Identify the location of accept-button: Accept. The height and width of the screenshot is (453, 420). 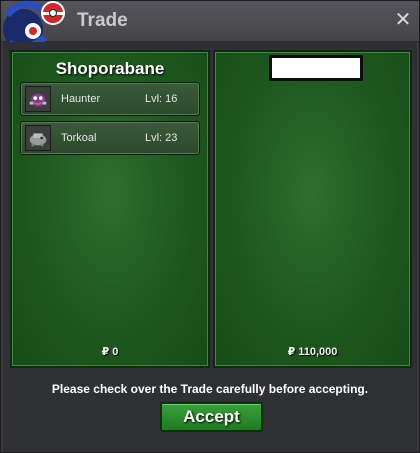
(211, 417).